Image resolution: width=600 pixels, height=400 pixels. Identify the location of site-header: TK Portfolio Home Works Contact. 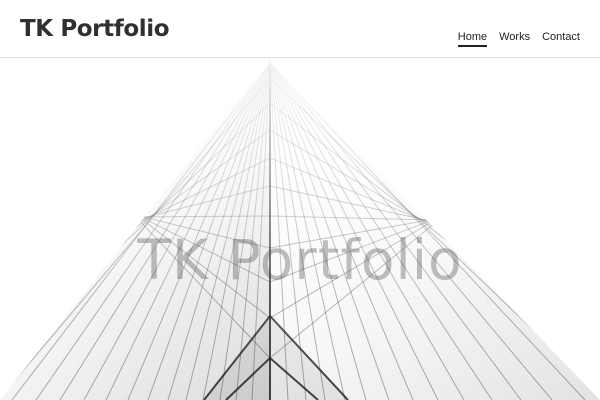
(300, 29).